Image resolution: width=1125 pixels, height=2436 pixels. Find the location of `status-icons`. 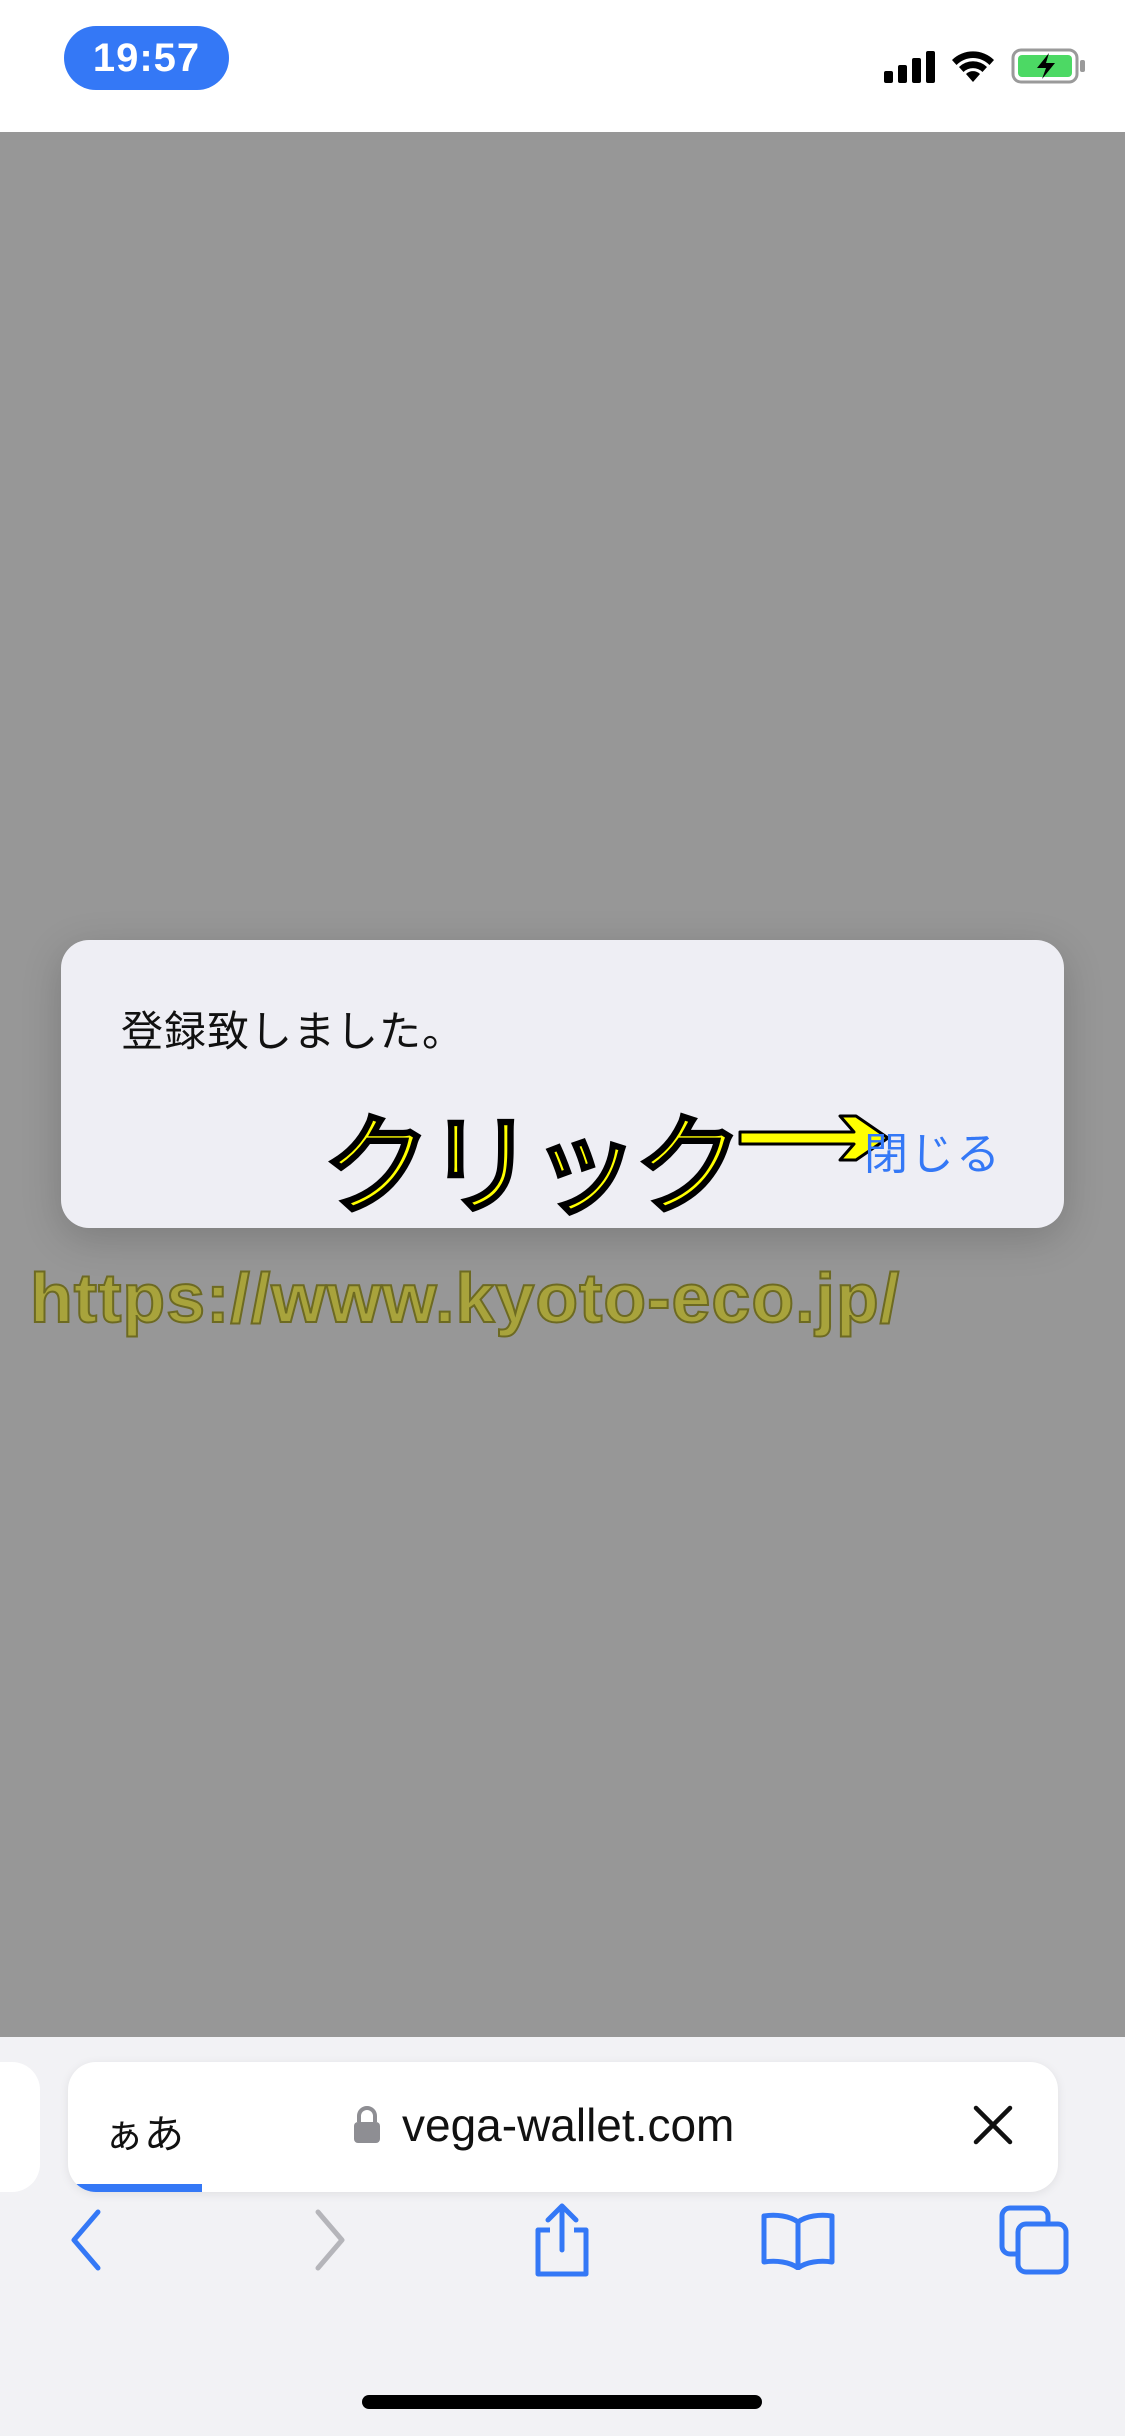

status-icons is located at coordinates (985, 66).